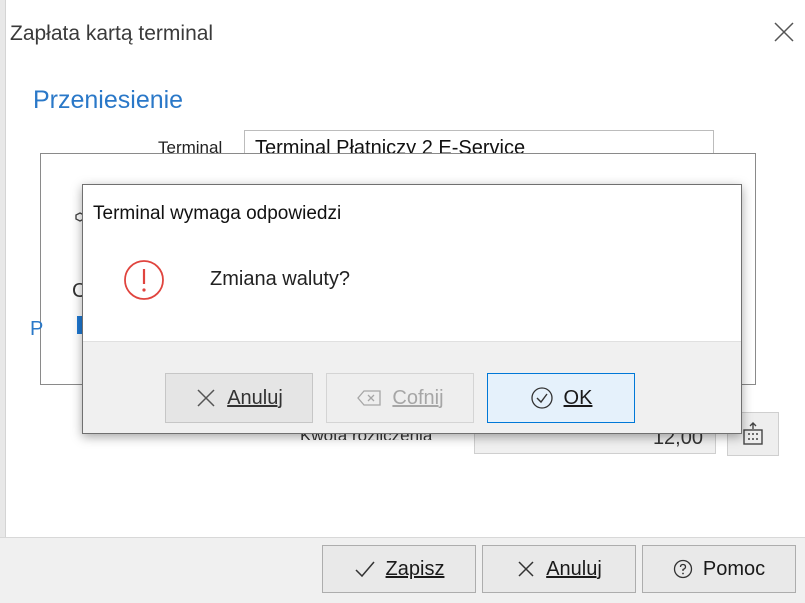 Image resolution: width=805 pixels, height=603 pixels. What do you see at coordinates (541, 398) in the screenshot?
I see `check-circle-icon` at bounding box center [541, 398].